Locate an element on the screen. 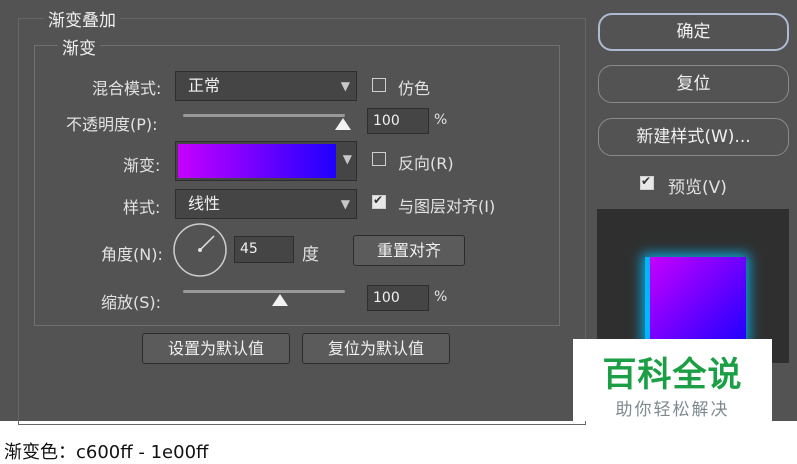 The width and height of the screenshot is (797, 464). angle-dial is located at coordinates (200, 250).